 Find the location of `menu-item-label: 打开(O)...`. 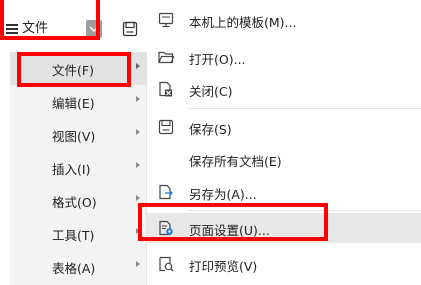

menu-item-label: 打开(O)... is located at coordinates (217, 59).